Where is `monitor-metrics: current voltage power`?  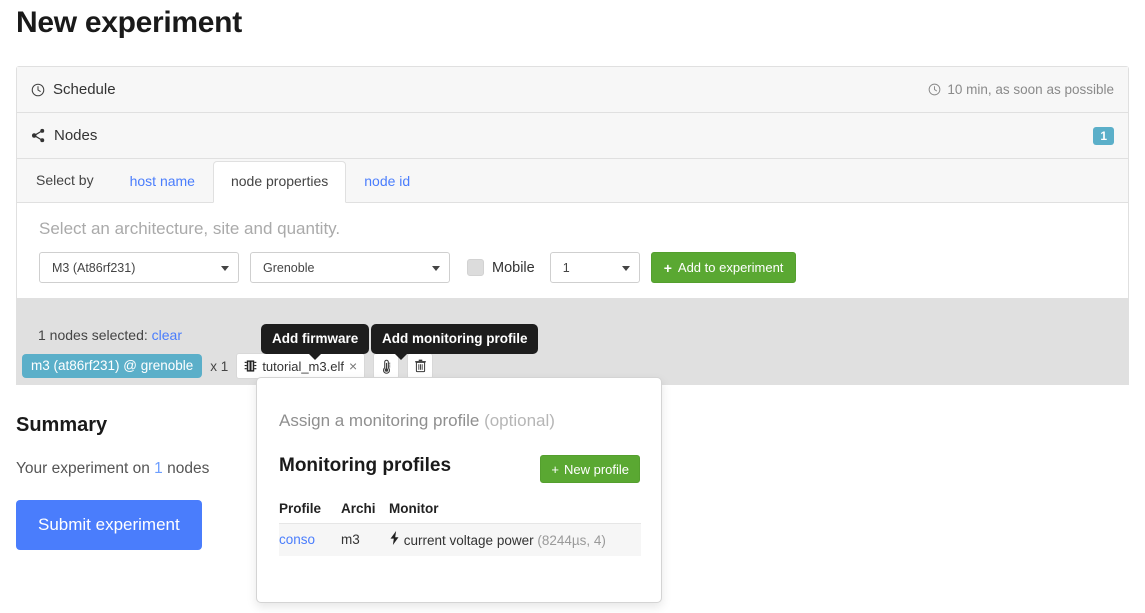
monitor-metrics: current voltage power is located at coordinates (468, 540).